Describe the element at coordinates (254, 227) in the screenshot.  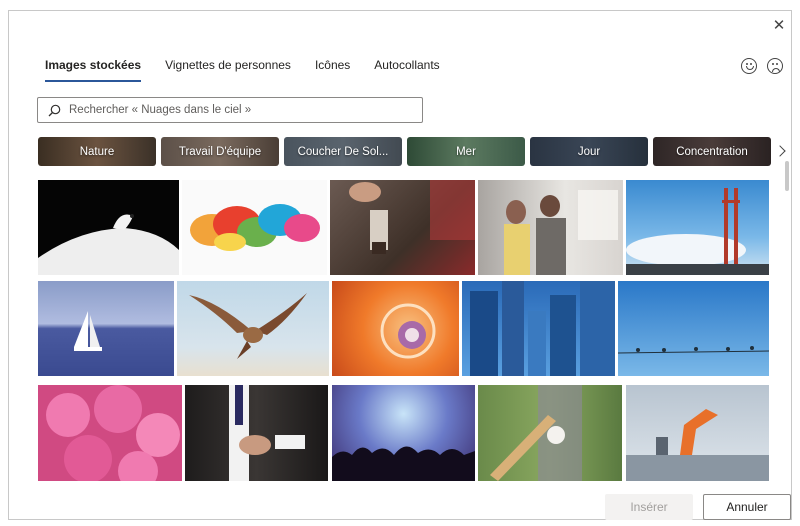
I see `colored-smoke-image` at that location.